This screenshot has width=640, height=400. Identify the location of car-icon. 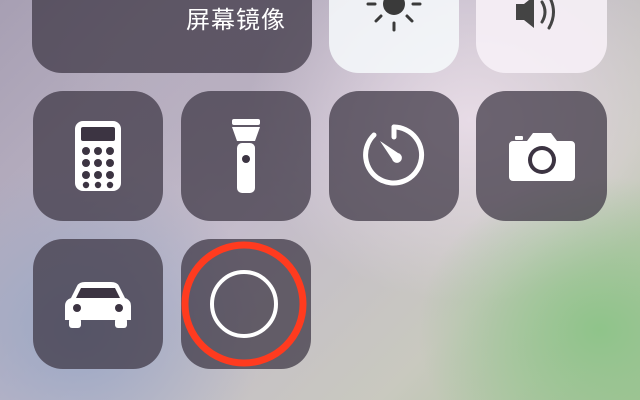
(98, 305).